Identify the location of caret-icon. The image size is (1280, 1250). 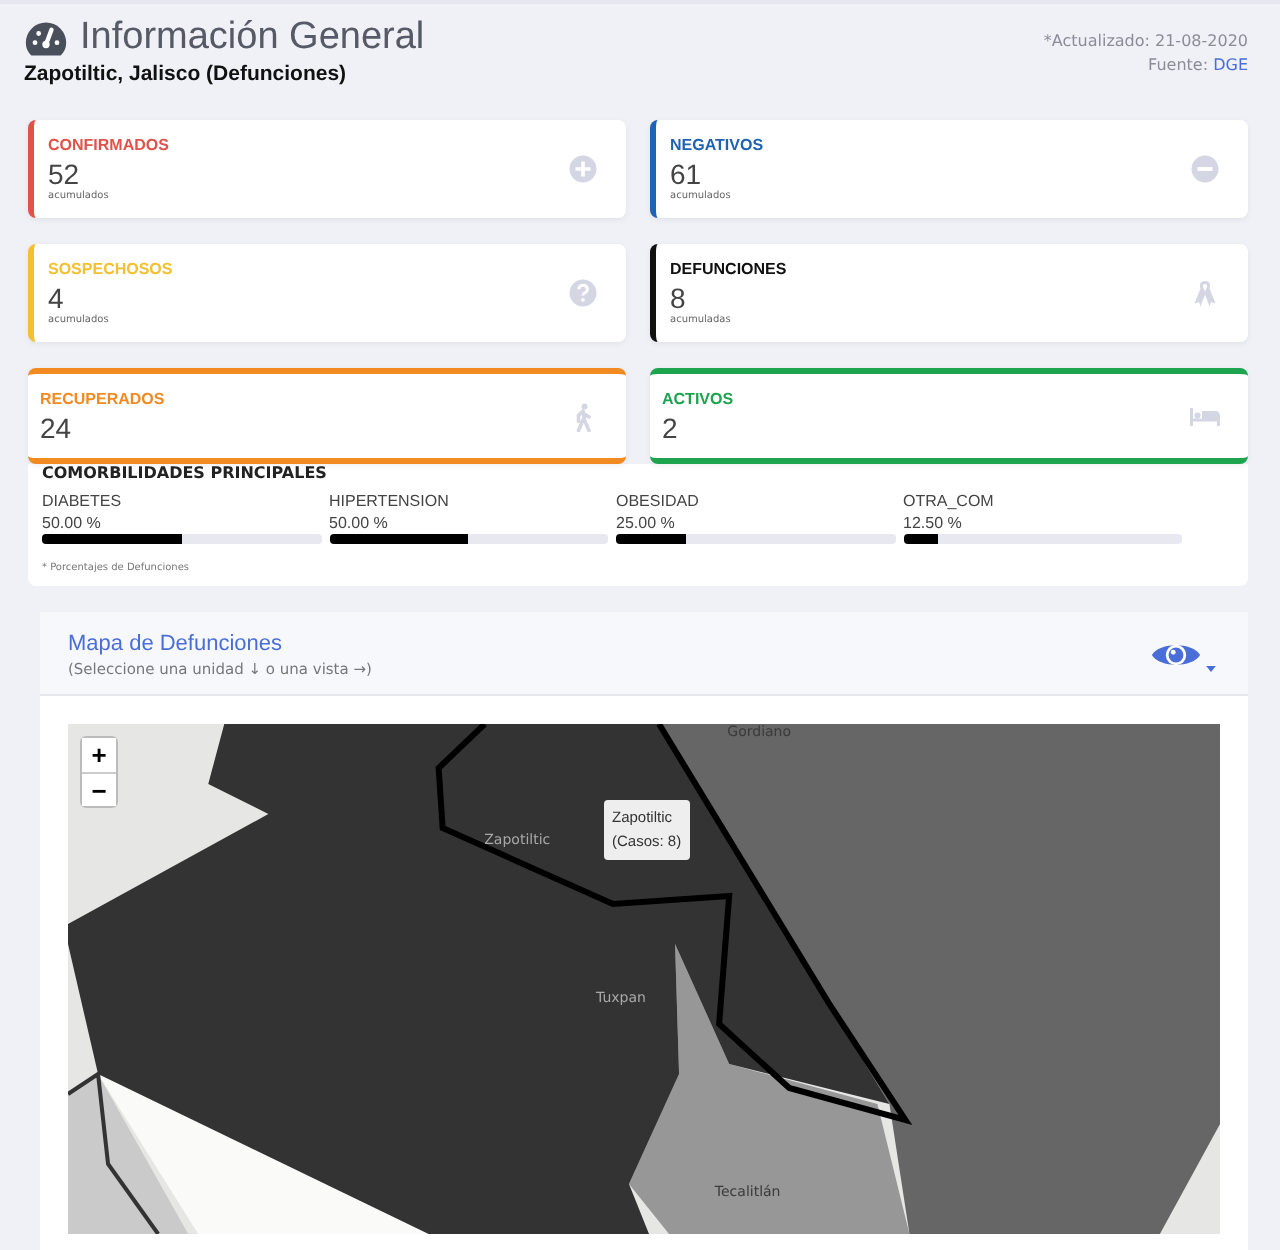
(1211, 669).